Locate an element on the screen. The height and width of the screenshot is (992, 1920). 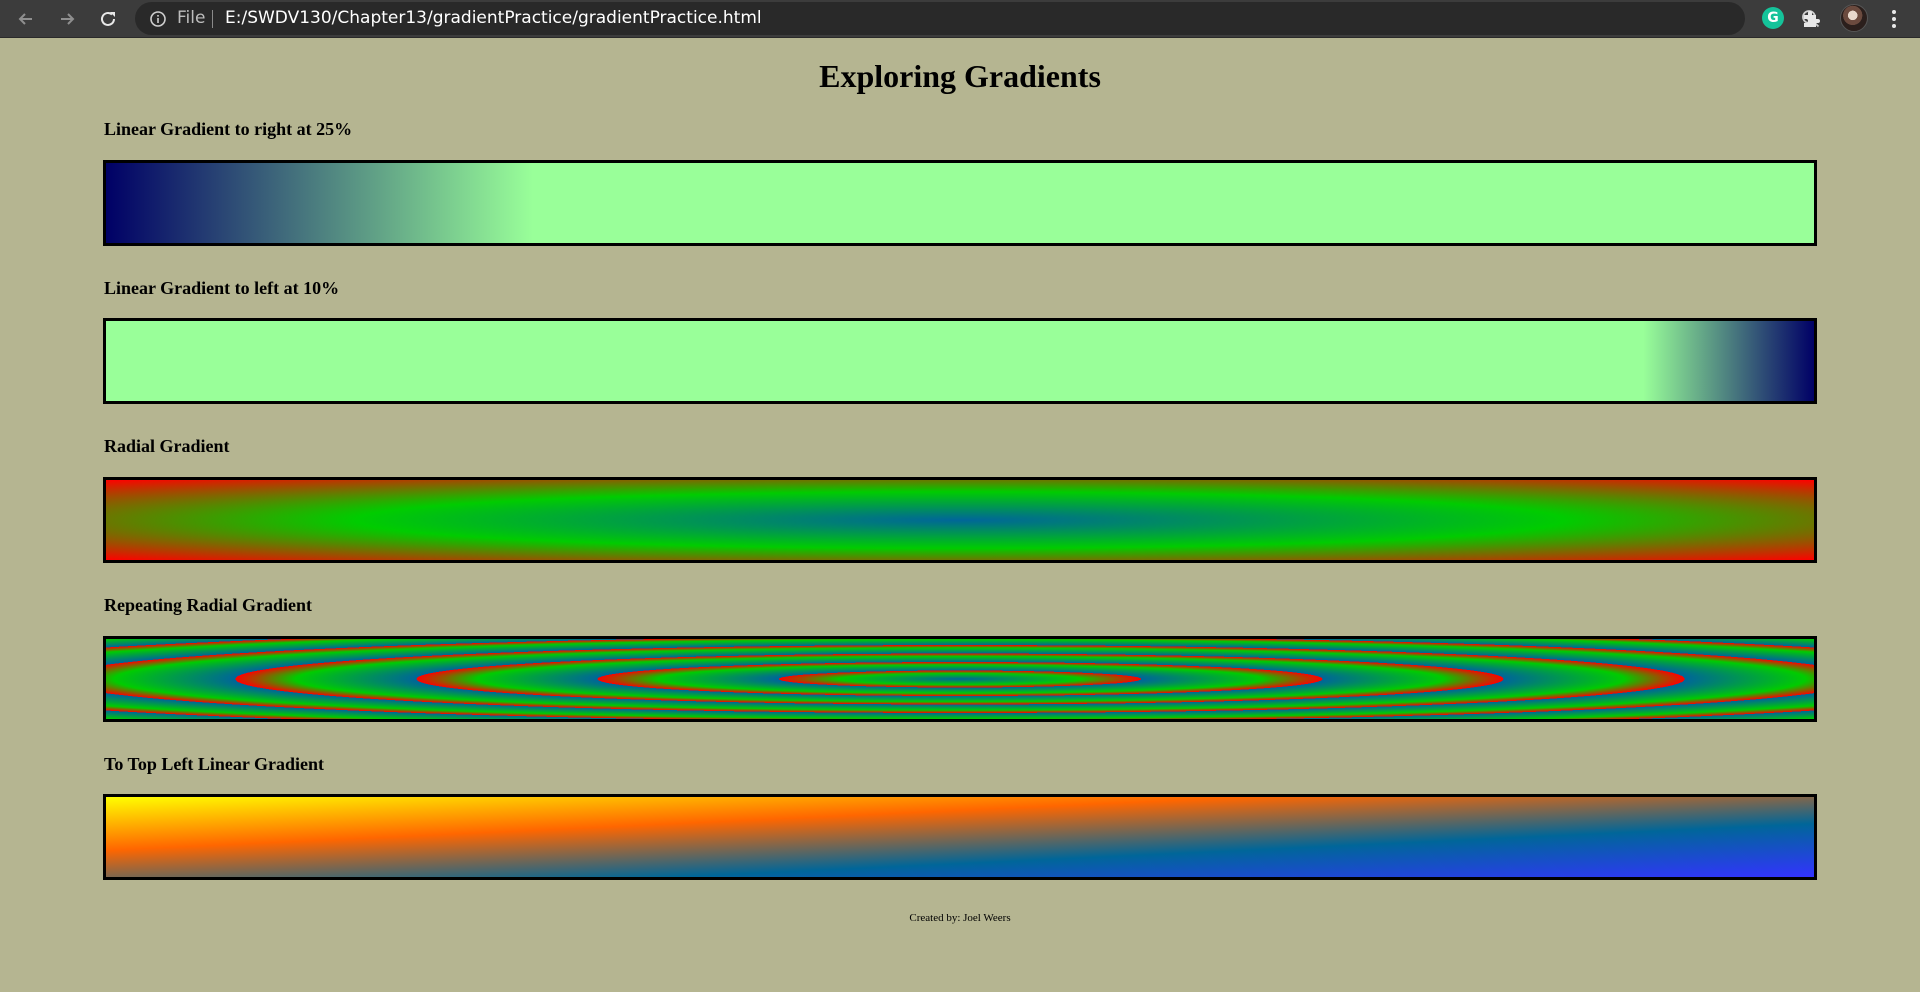
back-button is located at coordinates (26, 19).